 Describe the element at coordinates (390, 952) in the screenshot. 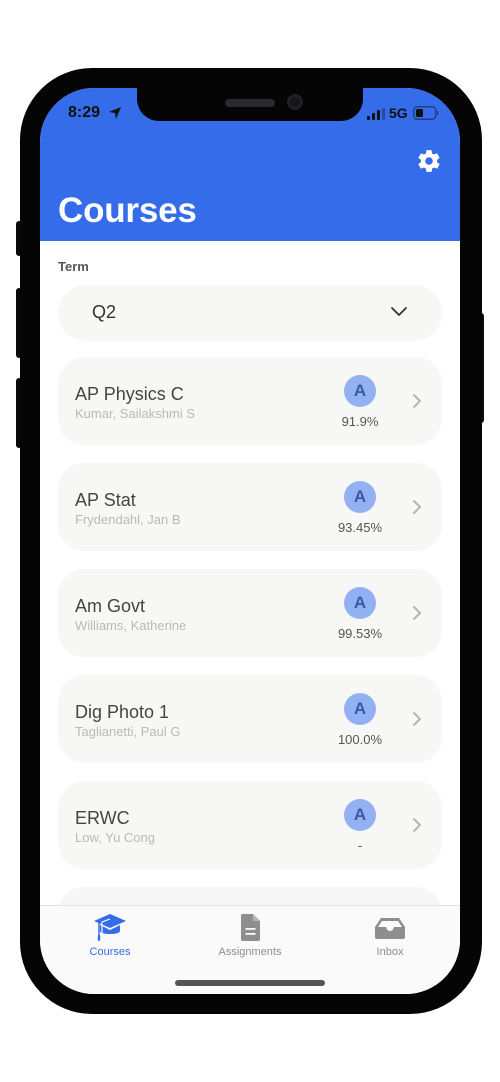

I see `tab-label: Inbox` at that location.